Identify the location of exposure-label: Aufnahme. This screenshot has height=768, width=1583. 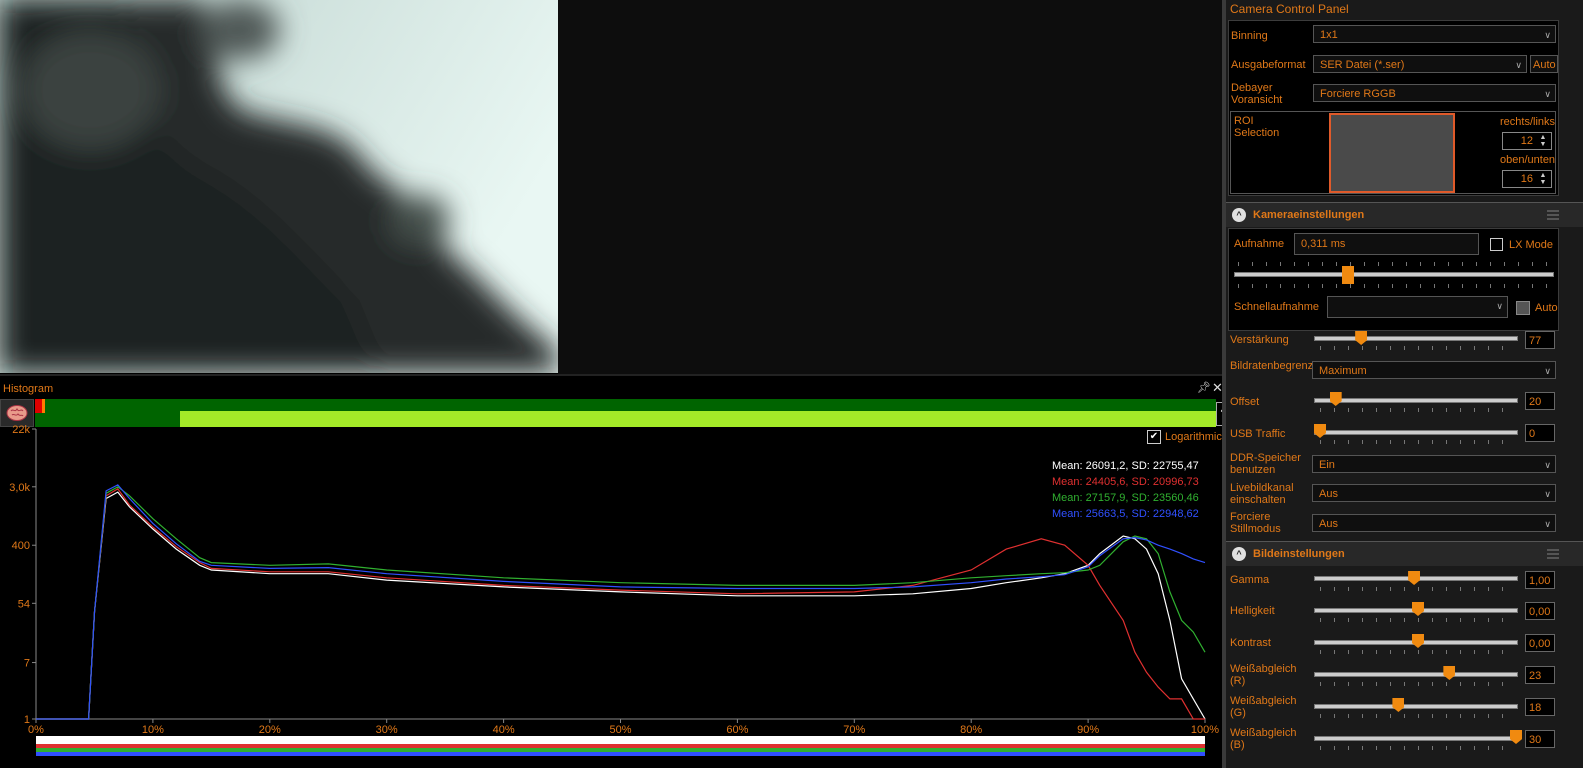
(1259, 244).